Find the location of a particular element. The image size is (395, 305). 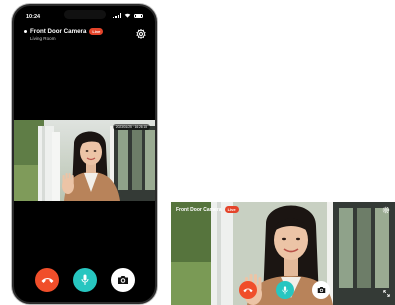

call-controls is located at coordinates (84, 281).